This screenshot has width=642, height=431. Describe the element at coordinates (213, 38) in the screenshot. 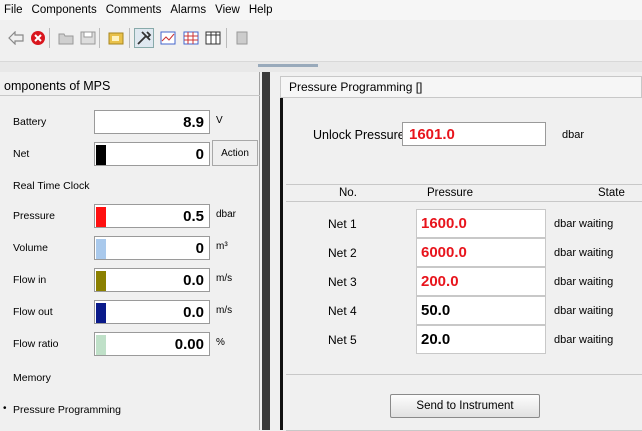

I see `table-icon` at that location.